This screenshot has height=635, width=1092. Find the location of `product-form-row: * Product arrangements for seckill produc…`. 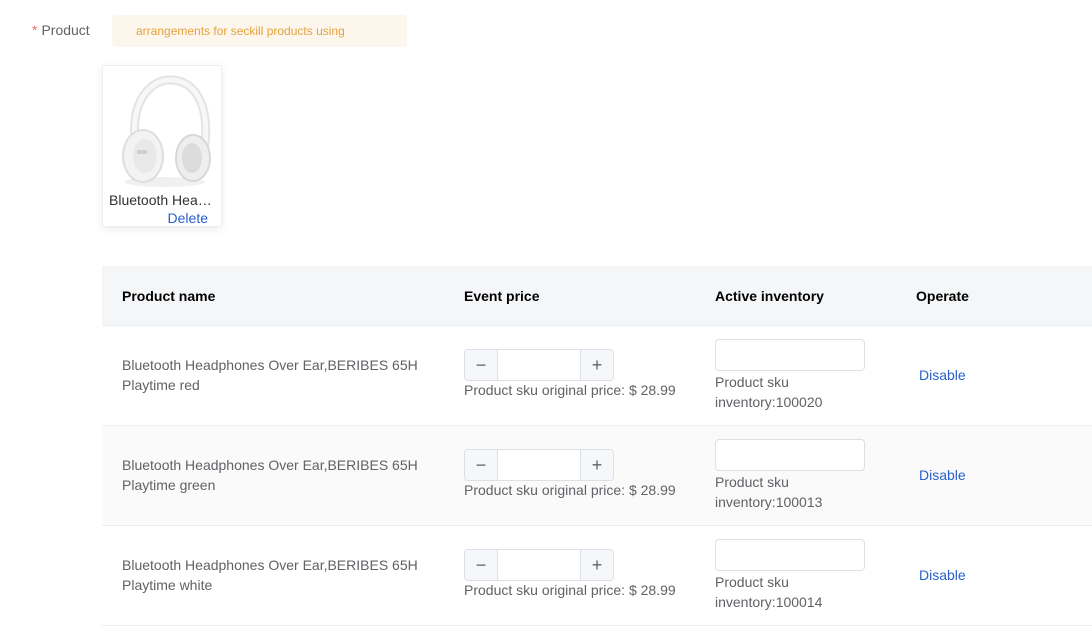

product-form-row: * Product arrangements for seckill produc… is located at coordinates (546, 30).